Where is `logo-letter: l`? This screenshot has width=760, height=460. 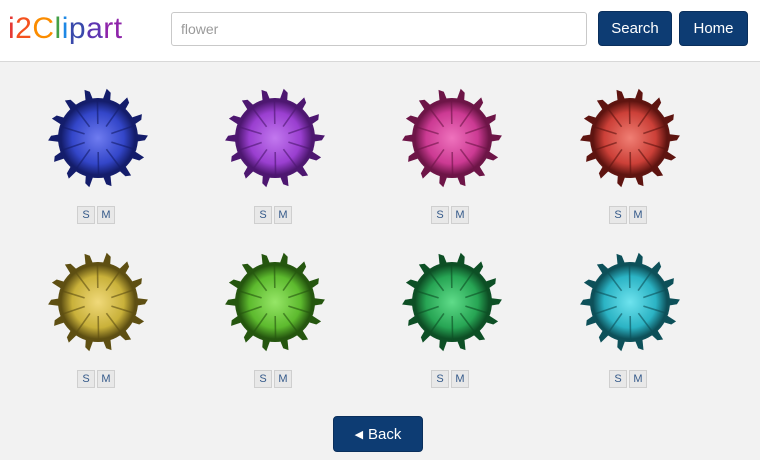 logo-letter: l is located at coordinates (58, 28).